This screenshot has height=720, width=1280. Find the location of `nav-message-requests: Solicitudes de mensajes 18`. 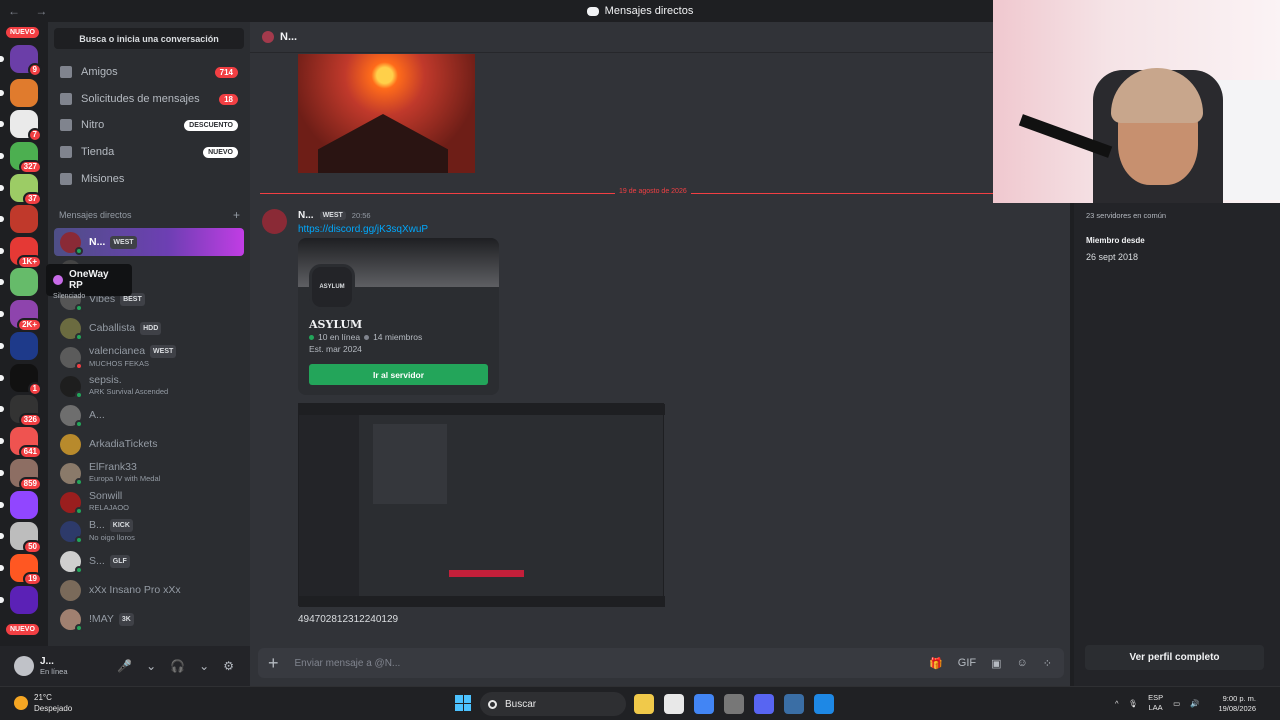

nav-message-requests: Solicitudes de mensajes 18 is located at coordinates (149, 99).